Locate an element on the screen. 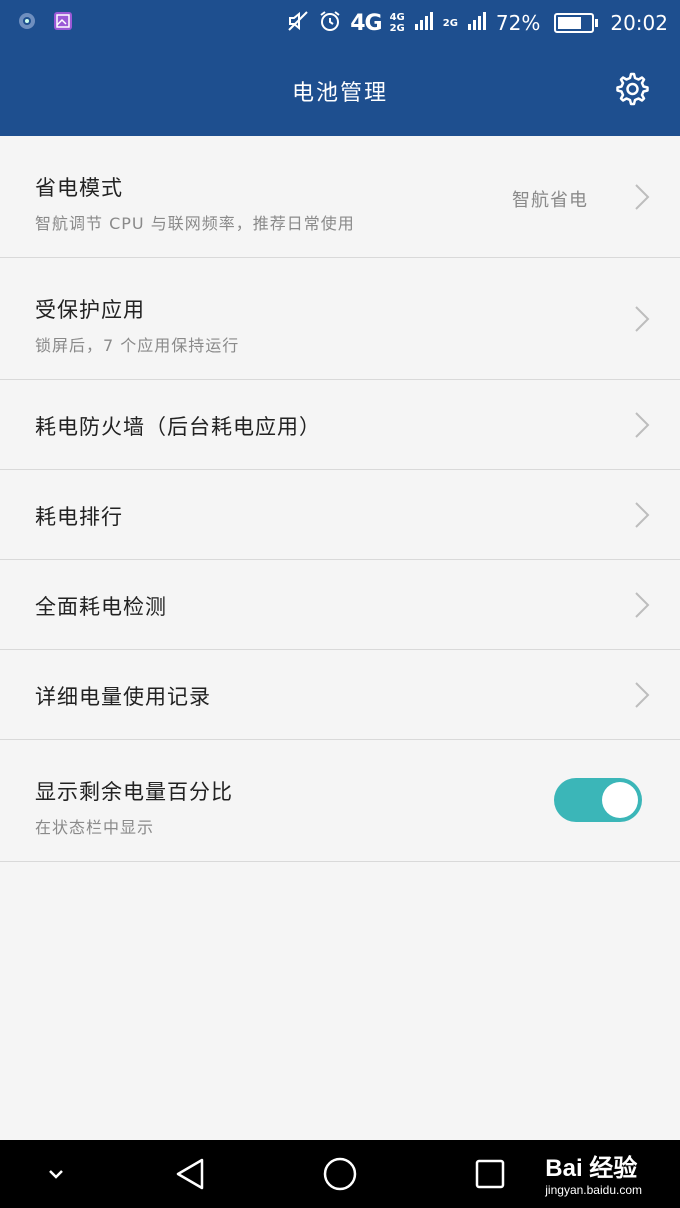  row-title: 详细电量使用记录 is located at coordinates (123, 697).